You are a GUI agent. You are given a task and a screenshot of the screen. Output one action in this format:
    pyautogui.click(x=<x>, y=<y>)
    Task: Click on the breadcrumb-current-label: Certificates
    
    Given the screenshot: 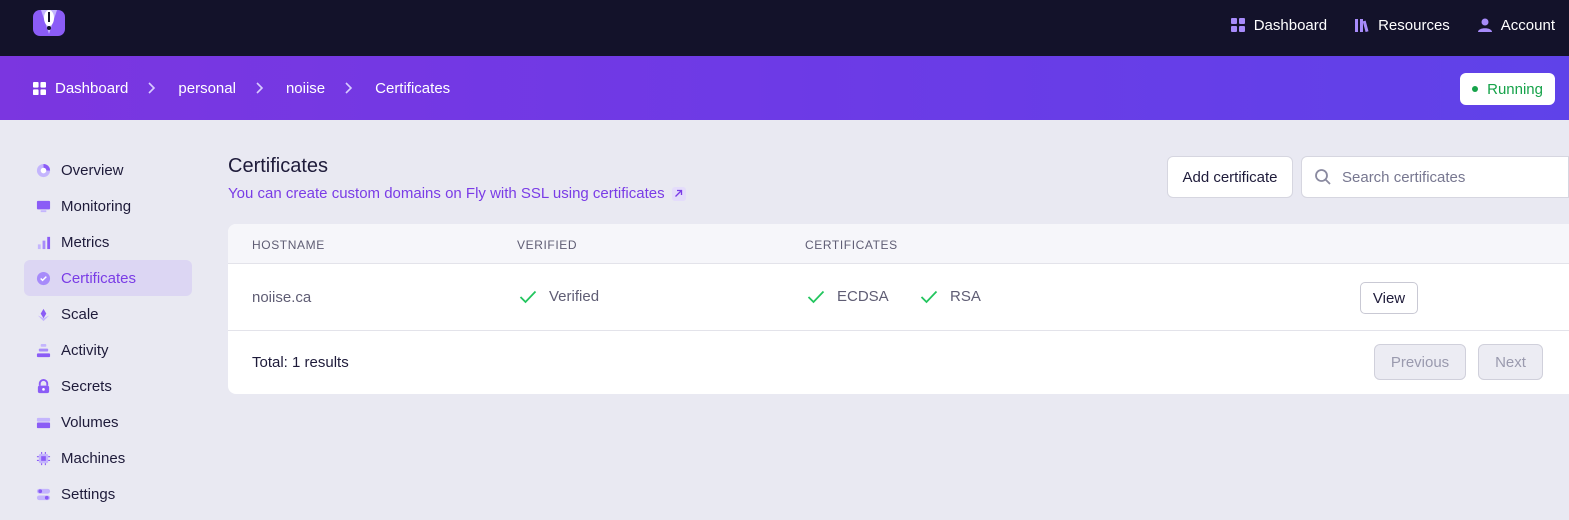 What is the action you would take?
    pyautogui.click(x=413, y=88)
    